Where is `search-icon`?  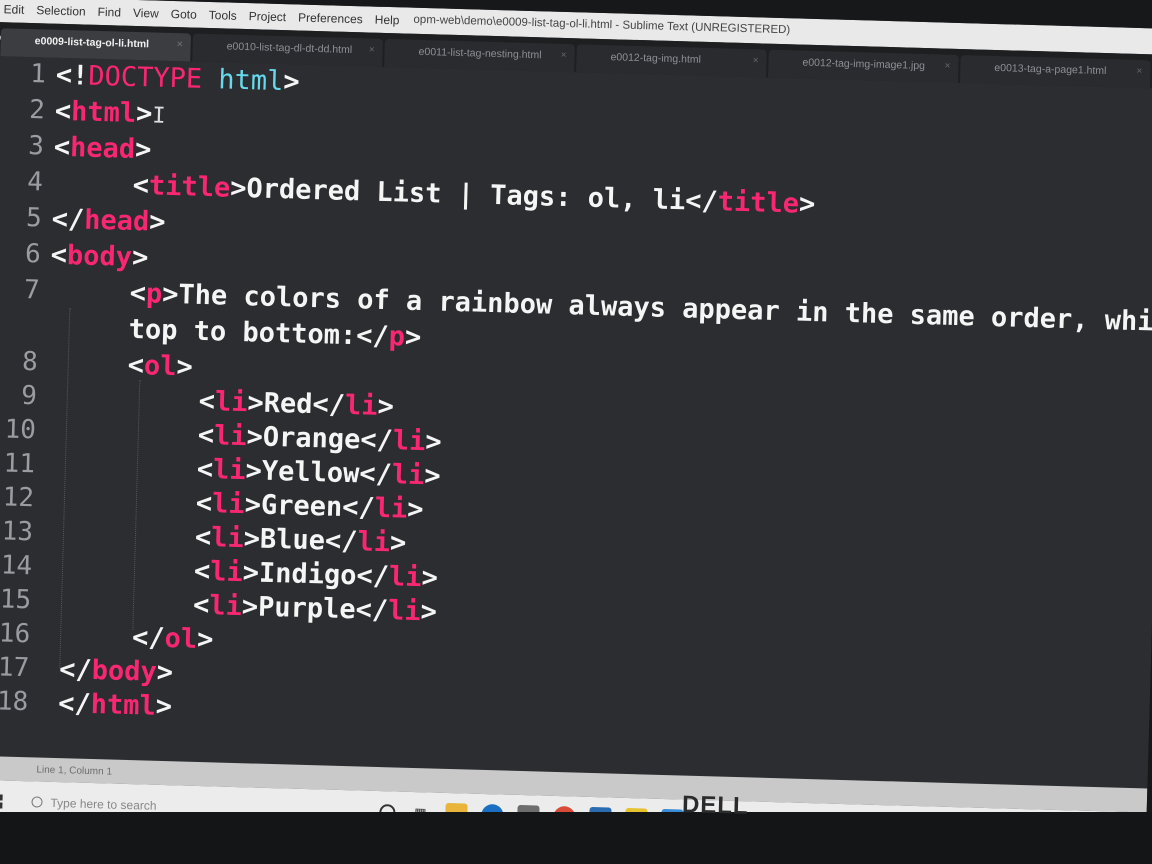 search-icon is located at coordinates (37, 802).